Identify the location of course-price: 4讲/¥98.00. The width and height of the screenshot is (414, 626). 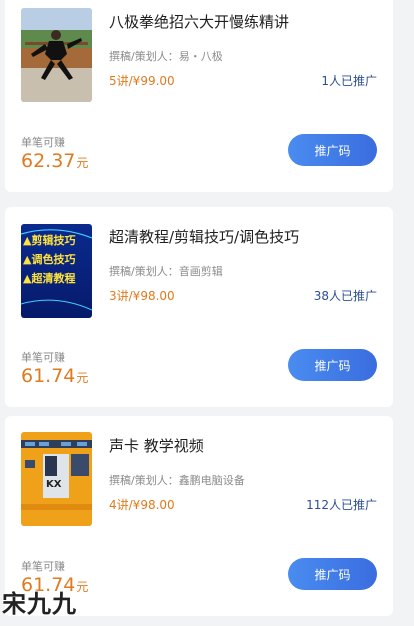
(142, 505).